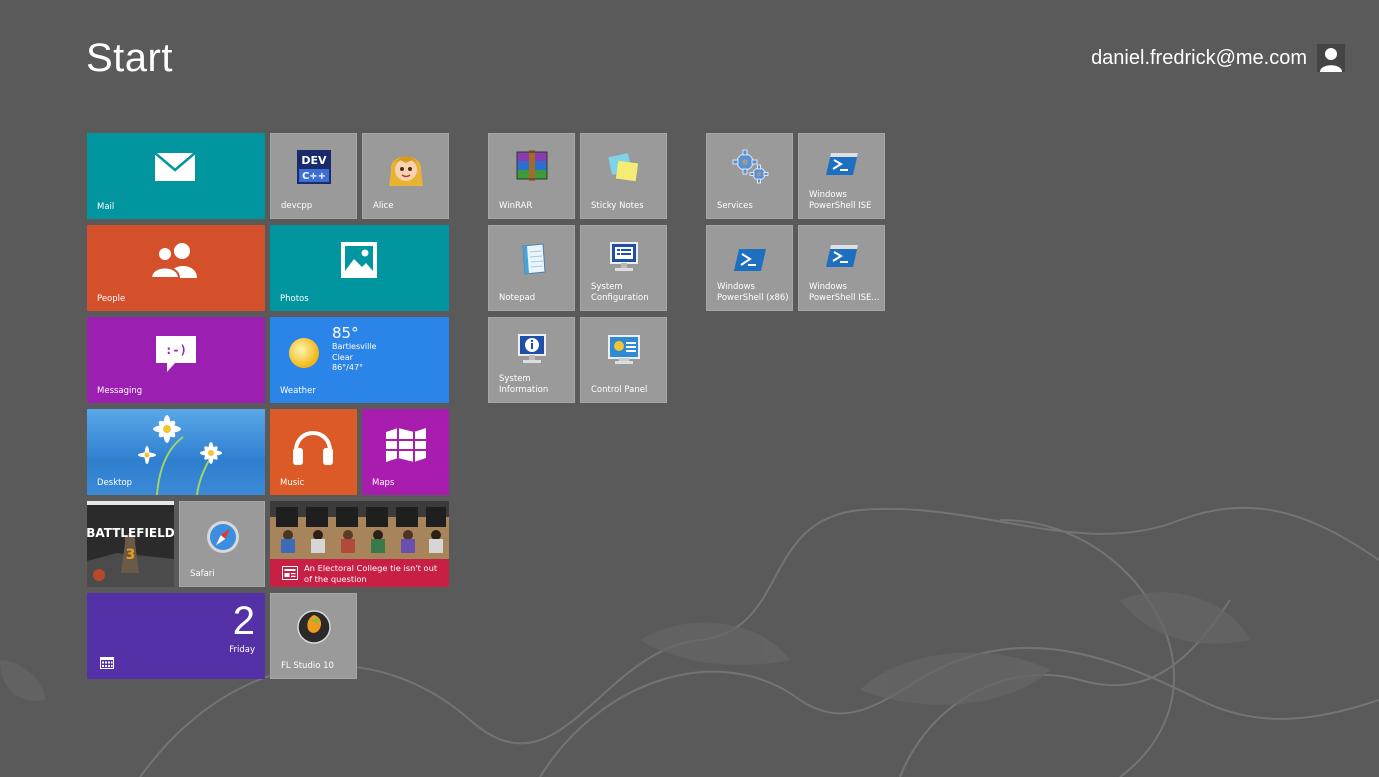 This screenshot has height=777, width=1379. I want to click on tile-label: Weather, so click(298, 391).